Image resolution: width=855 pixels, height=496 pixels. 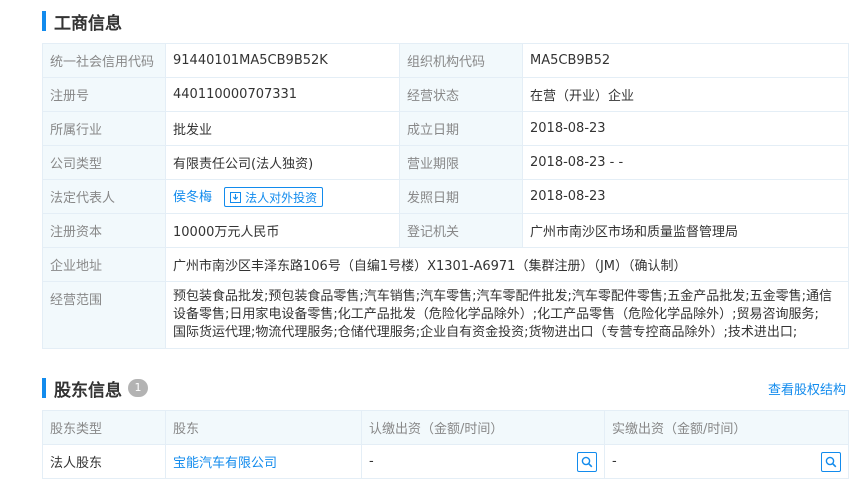 I want to click on license-date-value: 2018-08-23, so click(x=685, y=196).